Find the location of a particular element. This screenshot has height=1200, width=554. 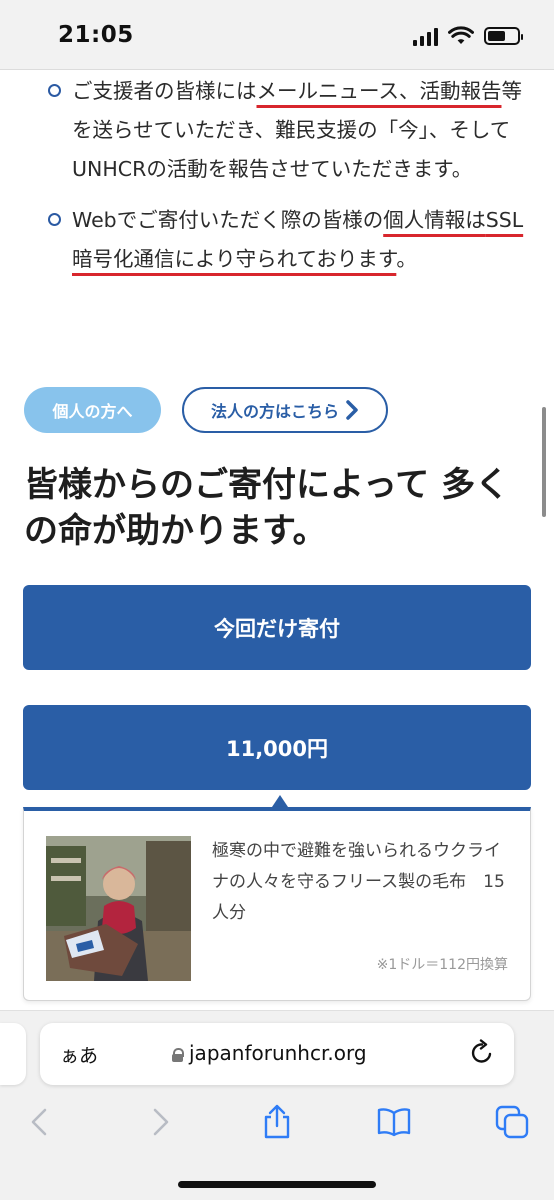

exchange-rate-note: ※1ドル＝112円換算 is located at coordinates (442, 965).